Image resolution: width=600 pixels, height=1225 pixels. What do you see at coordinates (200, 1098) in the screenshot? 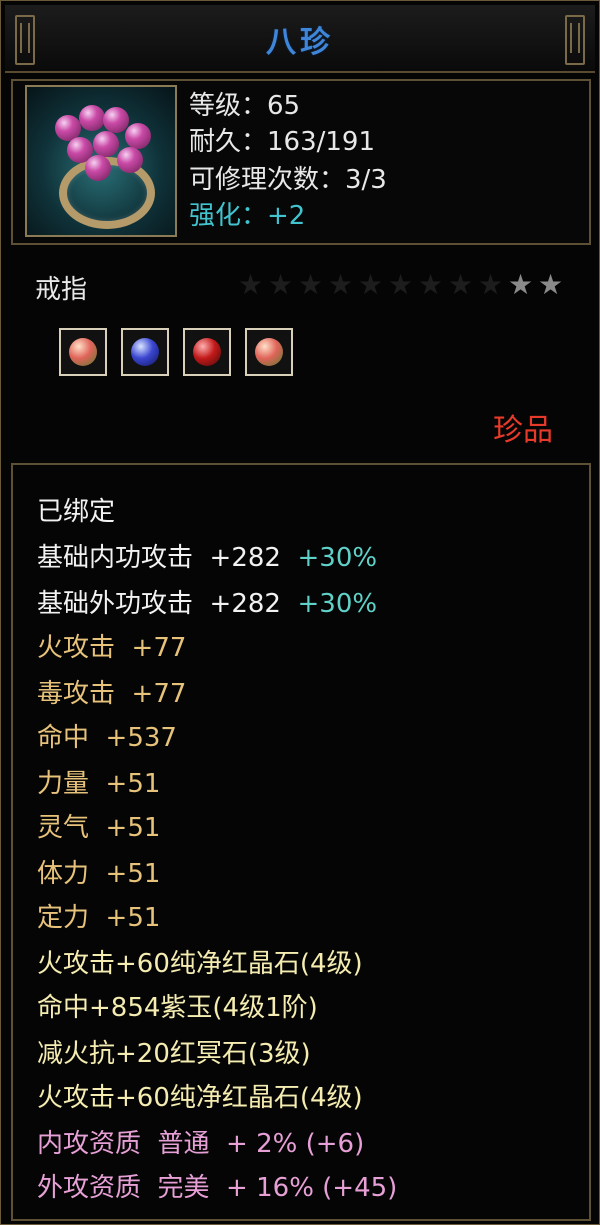
I see `gem-socket-4: 火攻击+60纯净红晶石(4级)` at bounding box center [200, 1098].